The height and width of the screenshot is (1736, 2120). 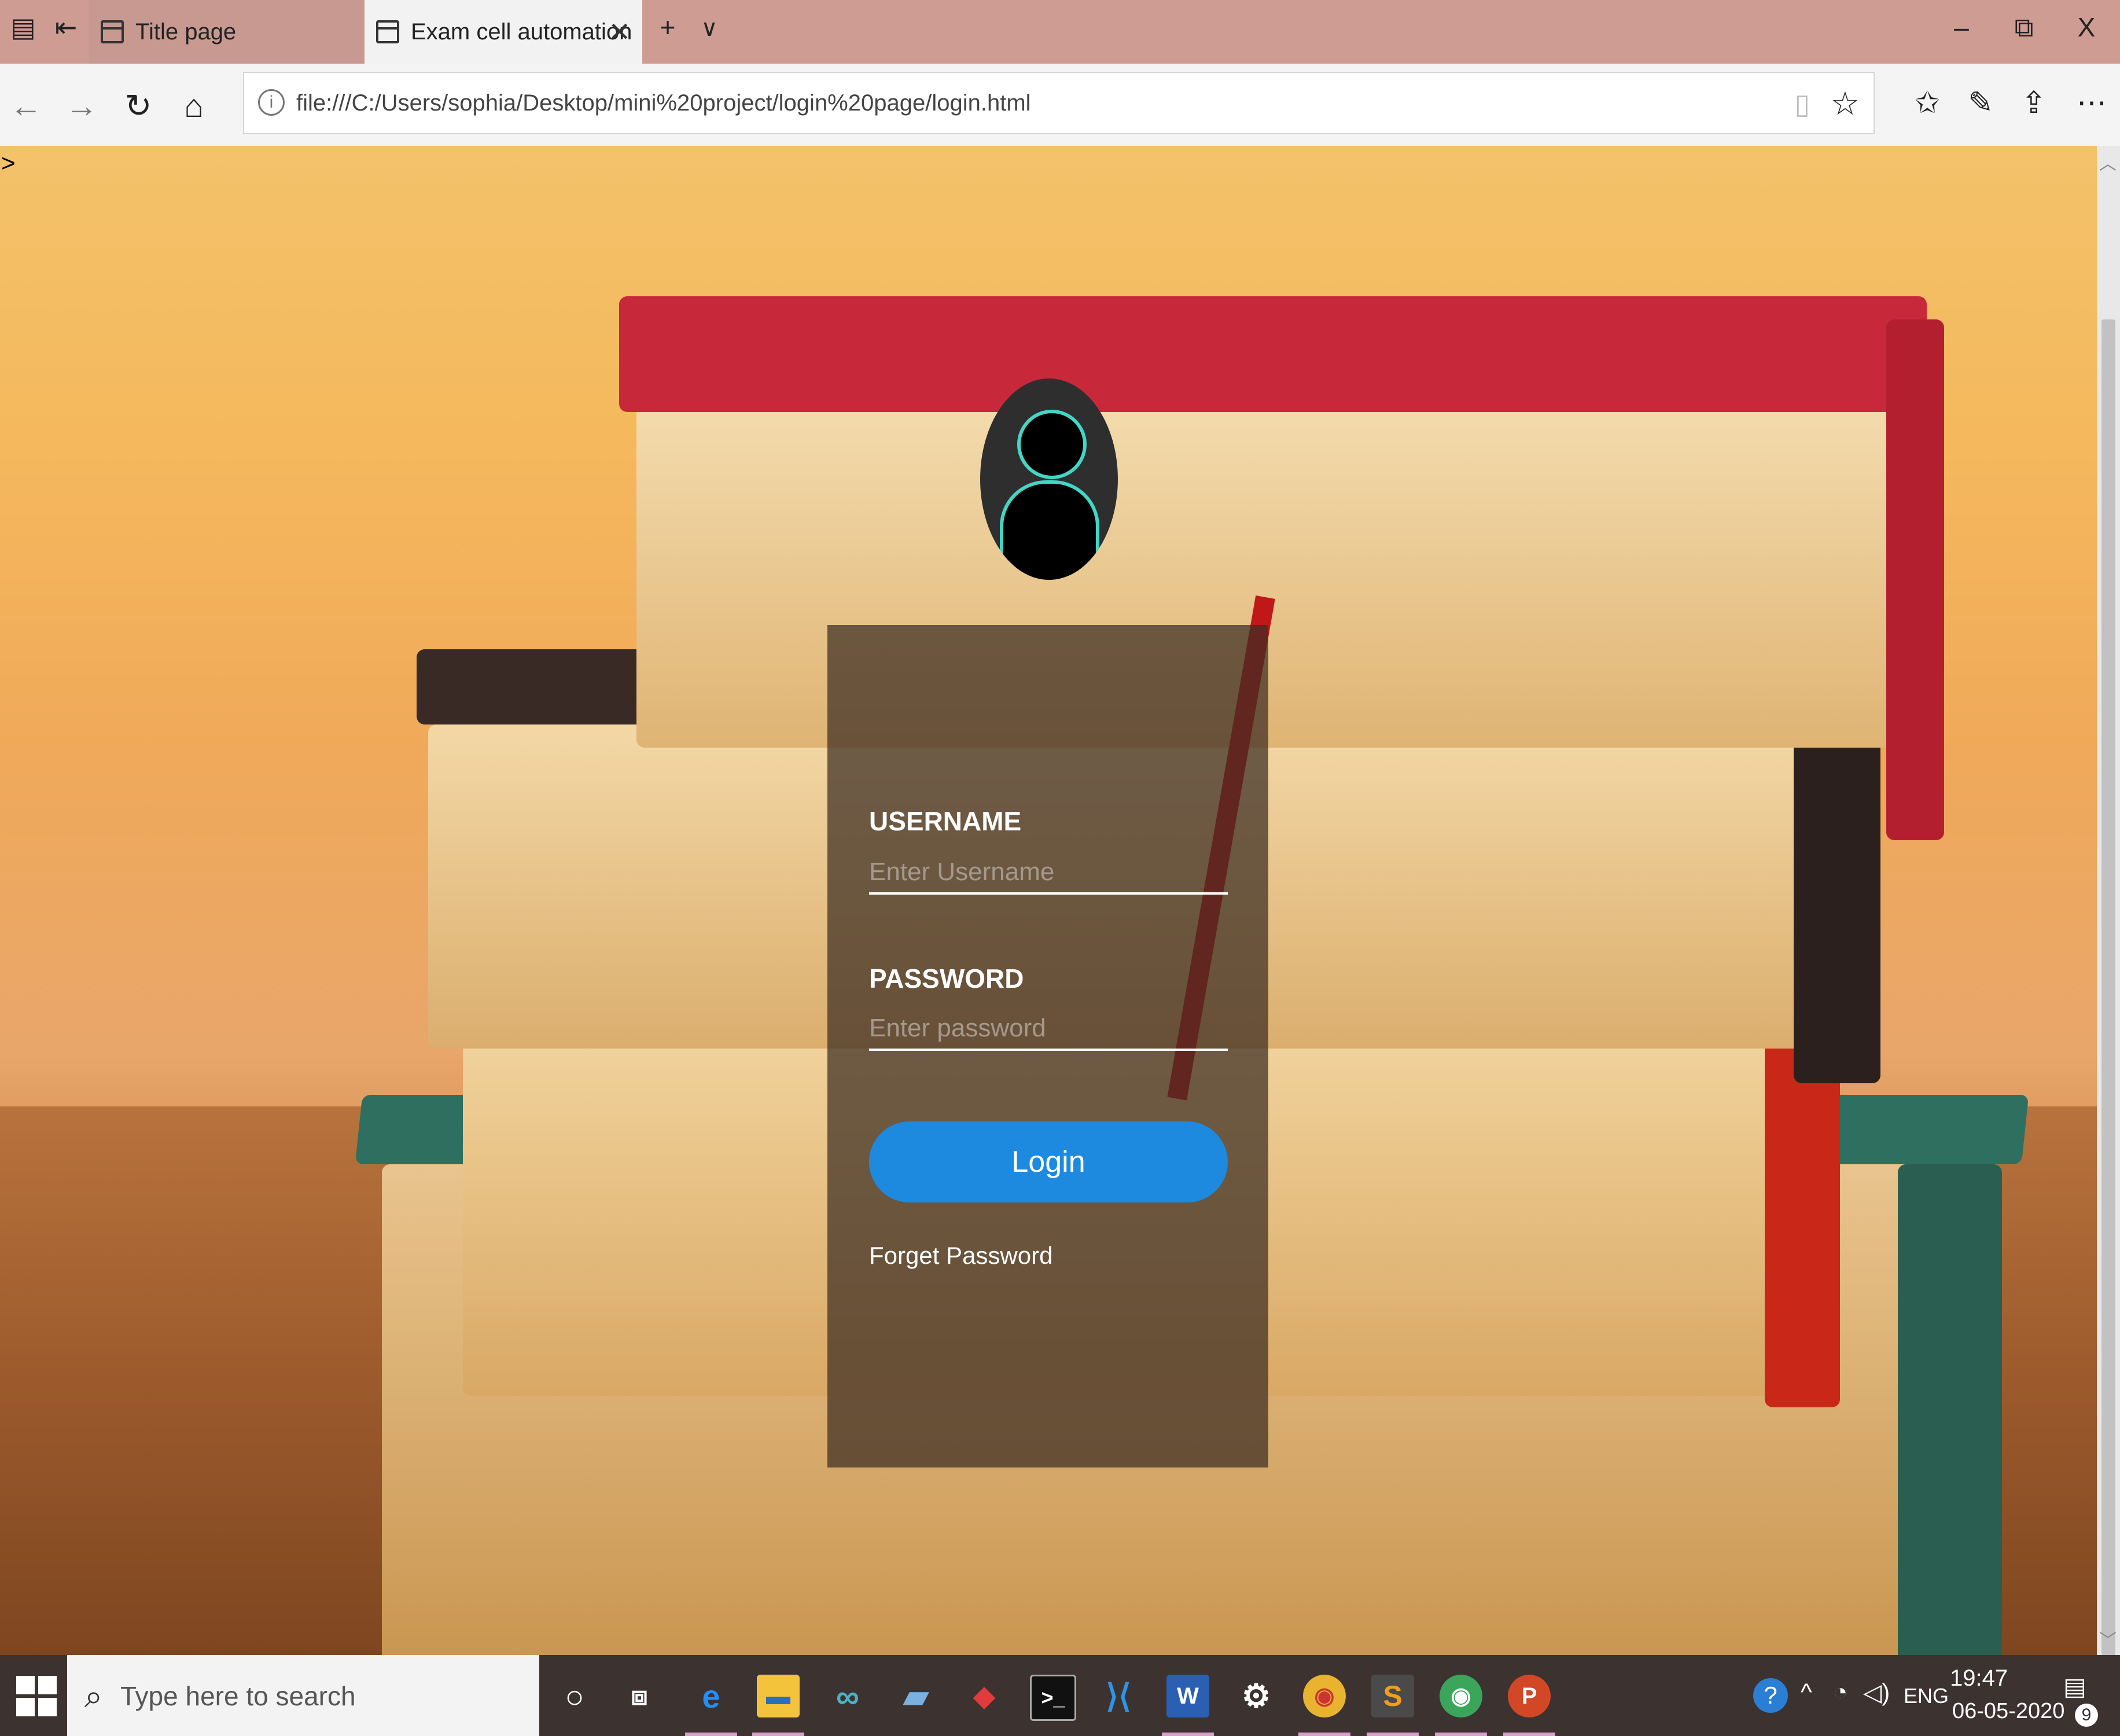 I want to click on taskbar-search: ⌕ Type here to search, so click(x=303, y=1695).